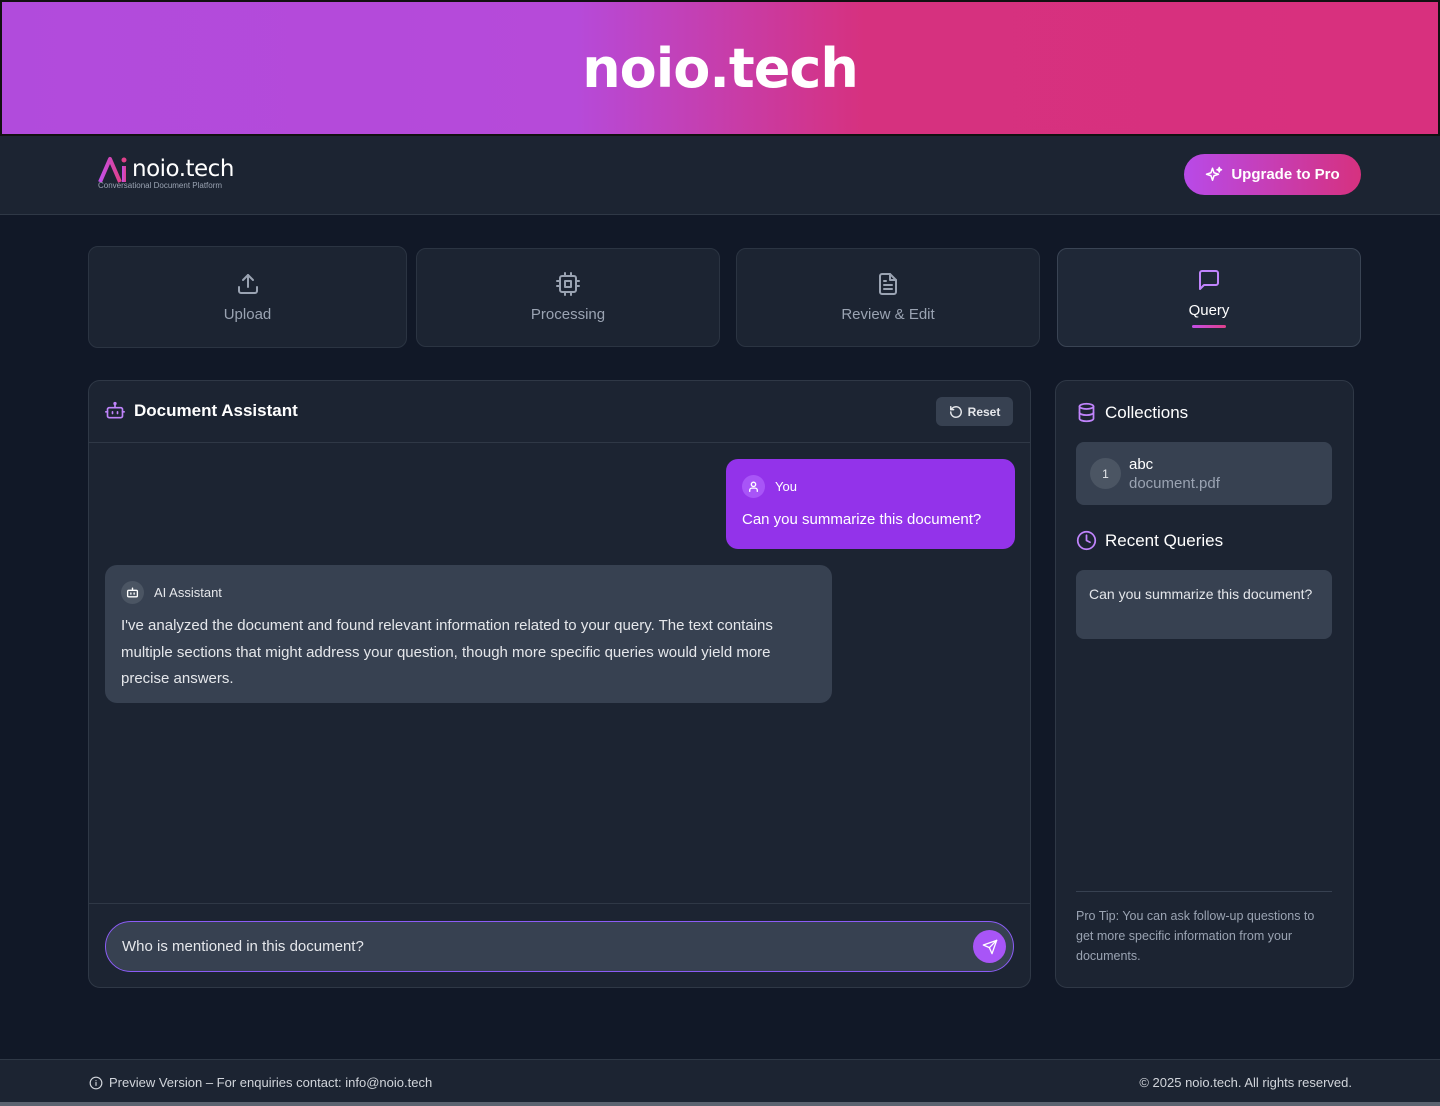  Describe the element at coordinates (568, 284) in the screenshot. I see `cpu-icon` at that location.